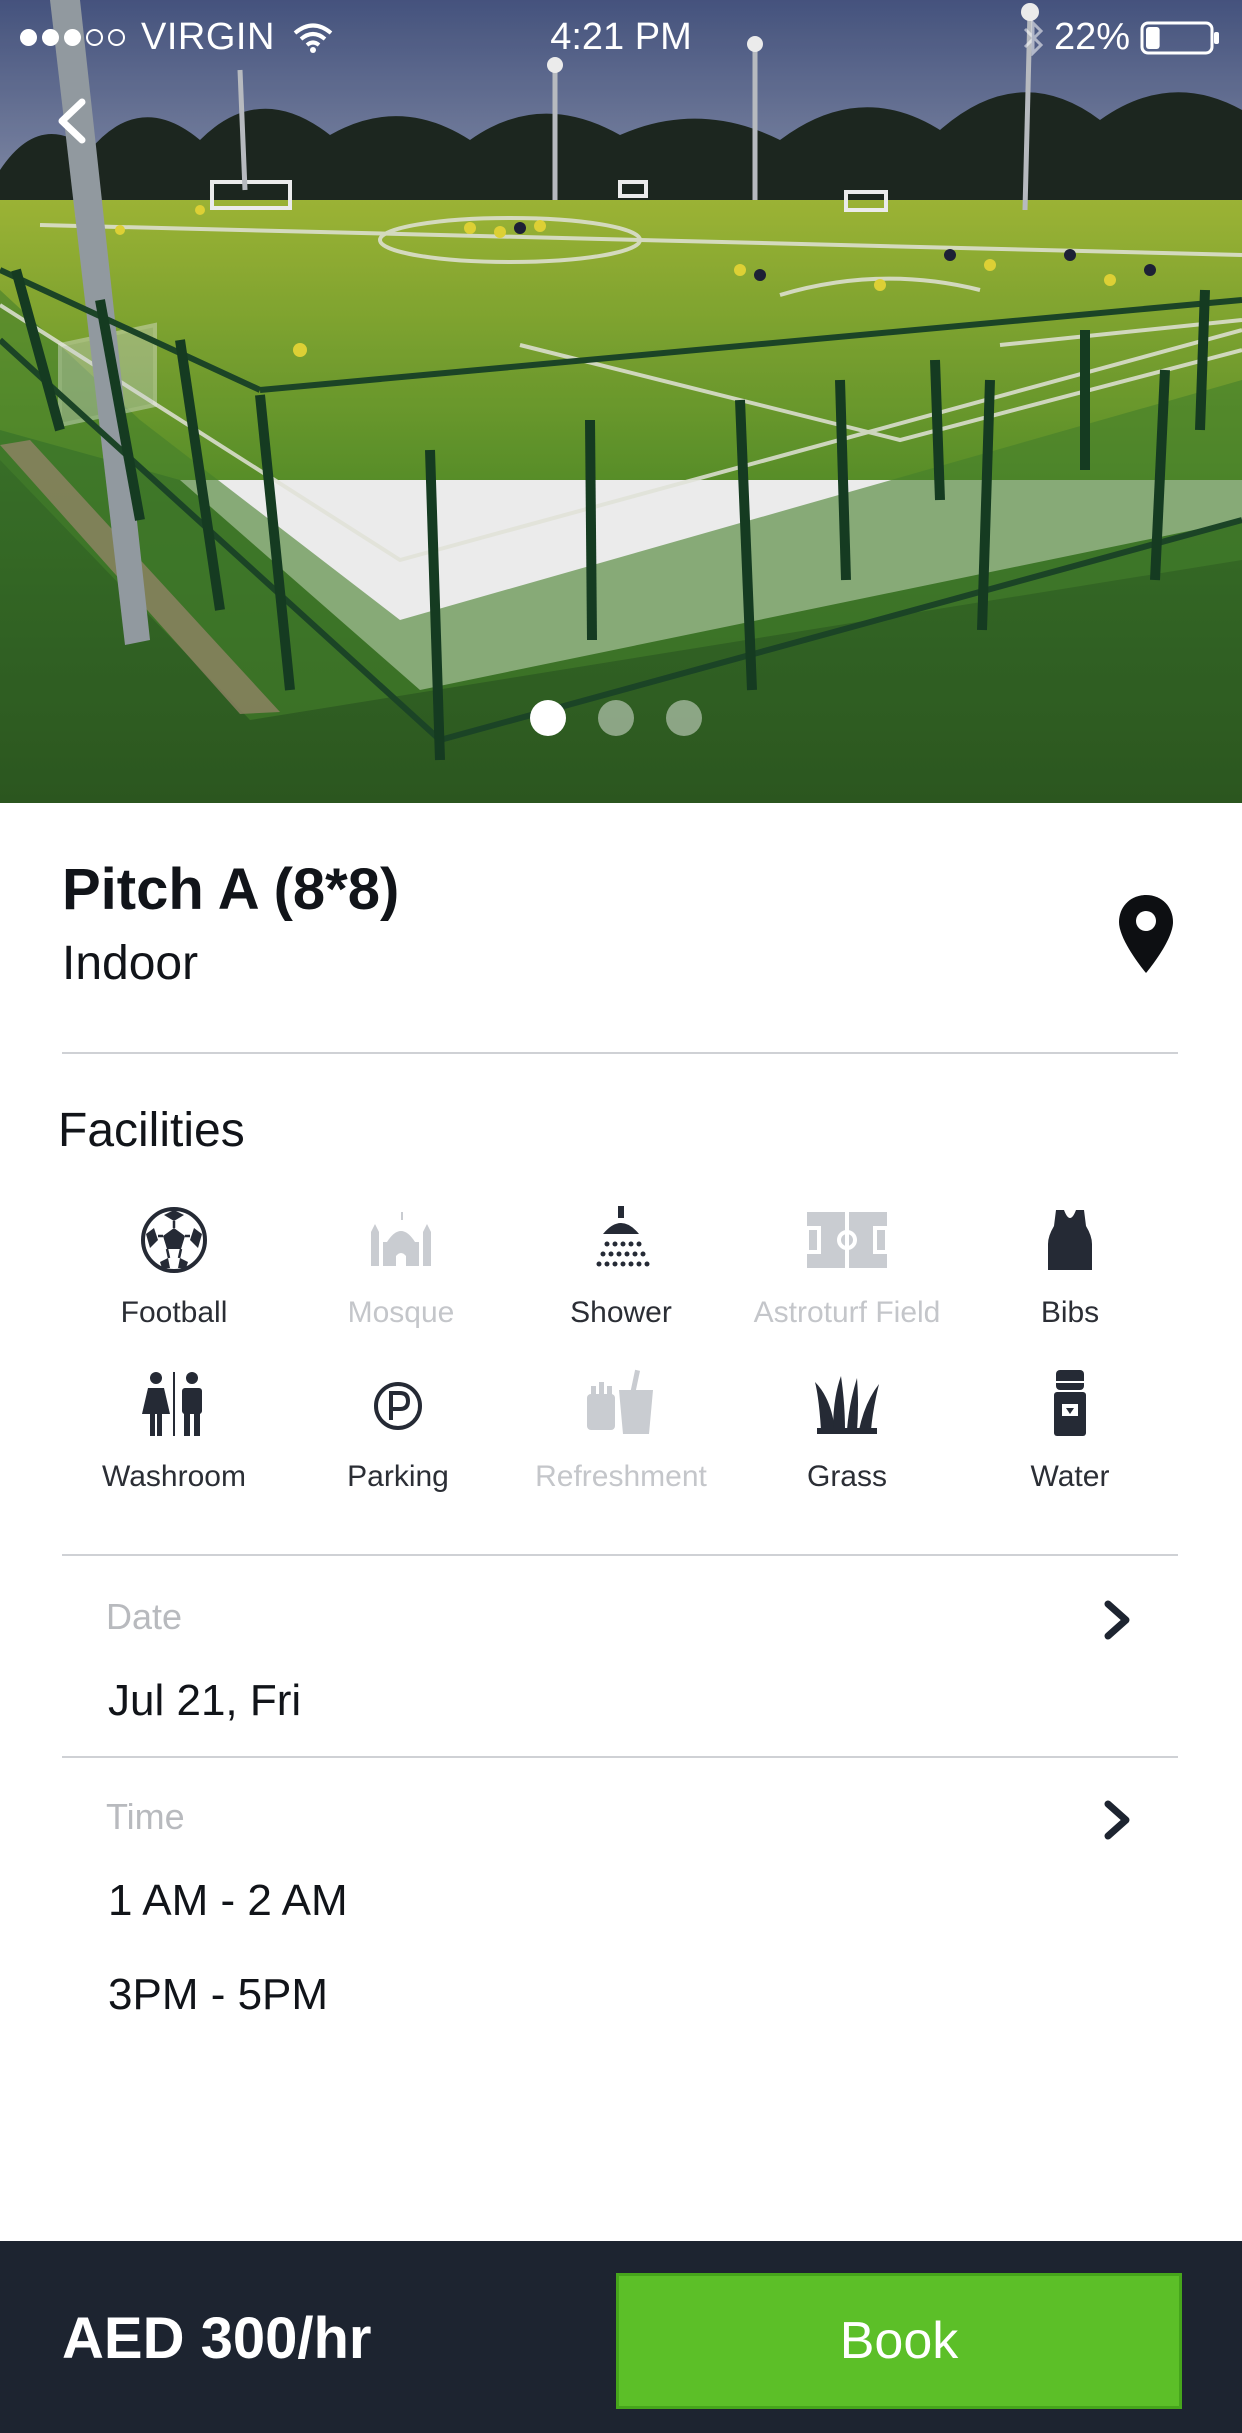 Image resolution: width=1242 pixels, height=2433 pixels. Describe the element at coordinates (899, 2341) in the screenshot. I see `book-button: Book` at that location.